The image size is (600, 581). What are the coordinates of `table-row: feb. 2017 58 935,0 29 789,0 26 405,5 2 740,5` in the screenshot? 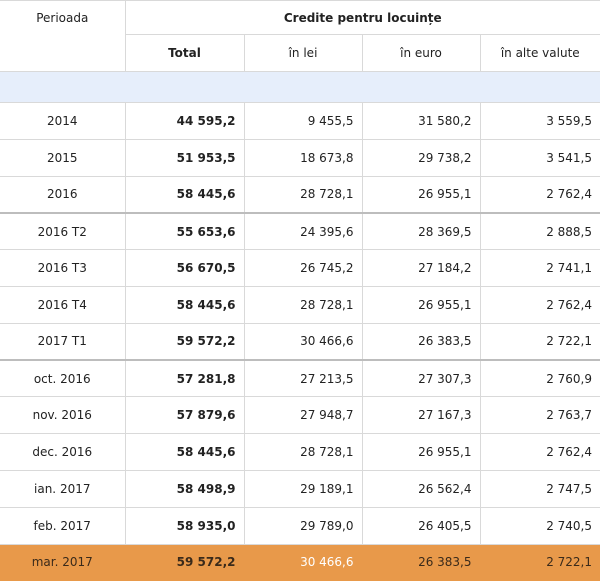 It's located at (300, 525).